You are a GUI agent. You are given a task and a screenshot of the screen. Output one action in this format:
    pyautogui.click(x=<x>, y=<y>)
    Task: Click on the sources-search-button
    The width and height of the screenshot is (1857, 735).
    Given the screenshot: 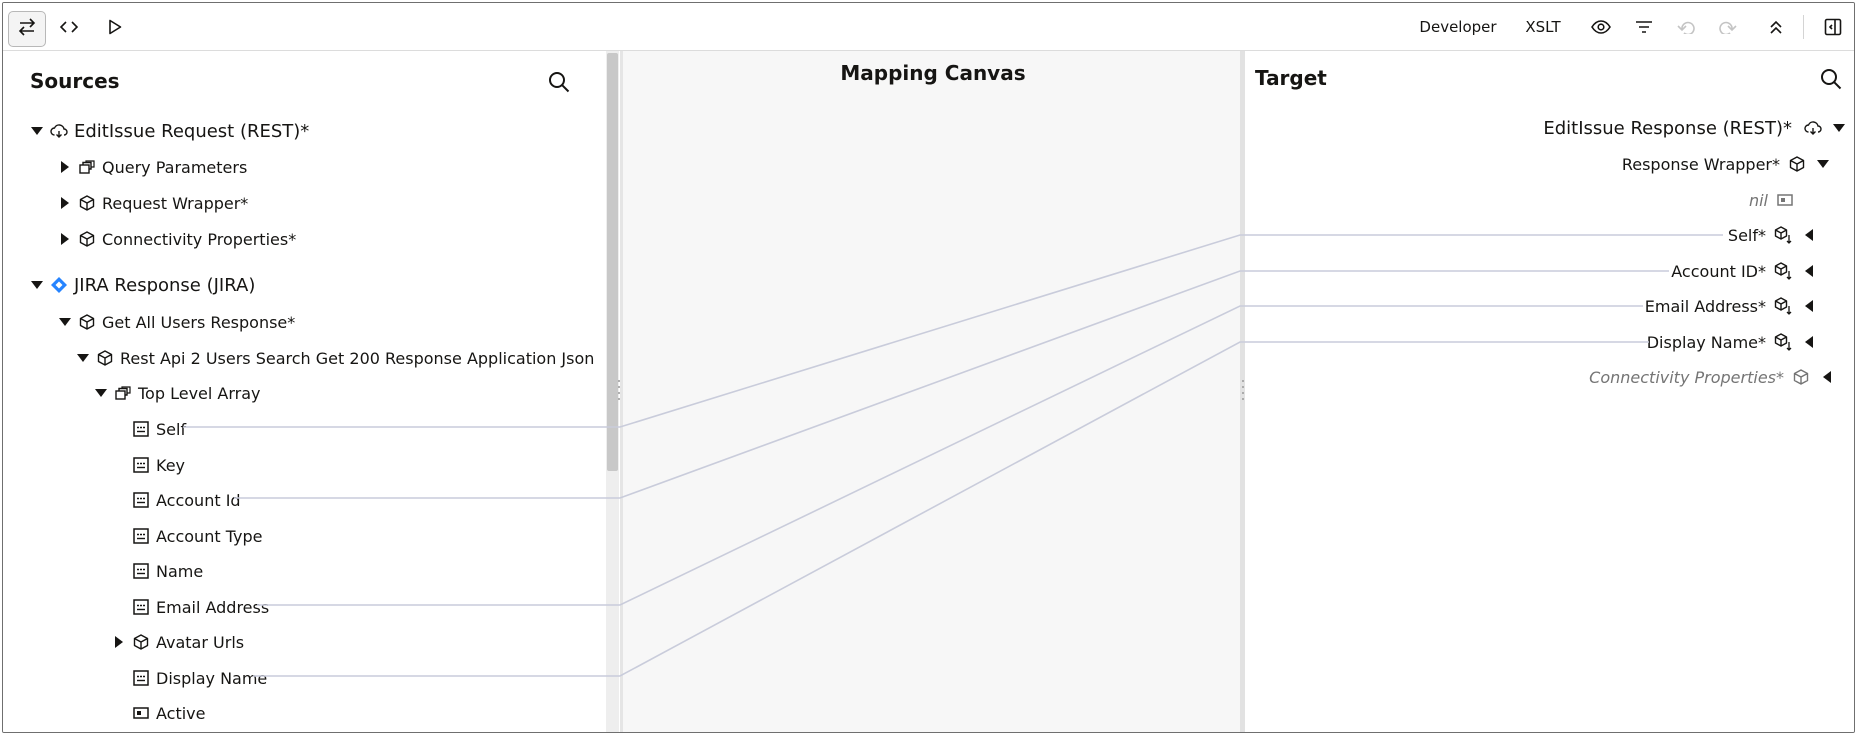 What is the action you would take?
    pyautogui.click(x=559, y=84)
    